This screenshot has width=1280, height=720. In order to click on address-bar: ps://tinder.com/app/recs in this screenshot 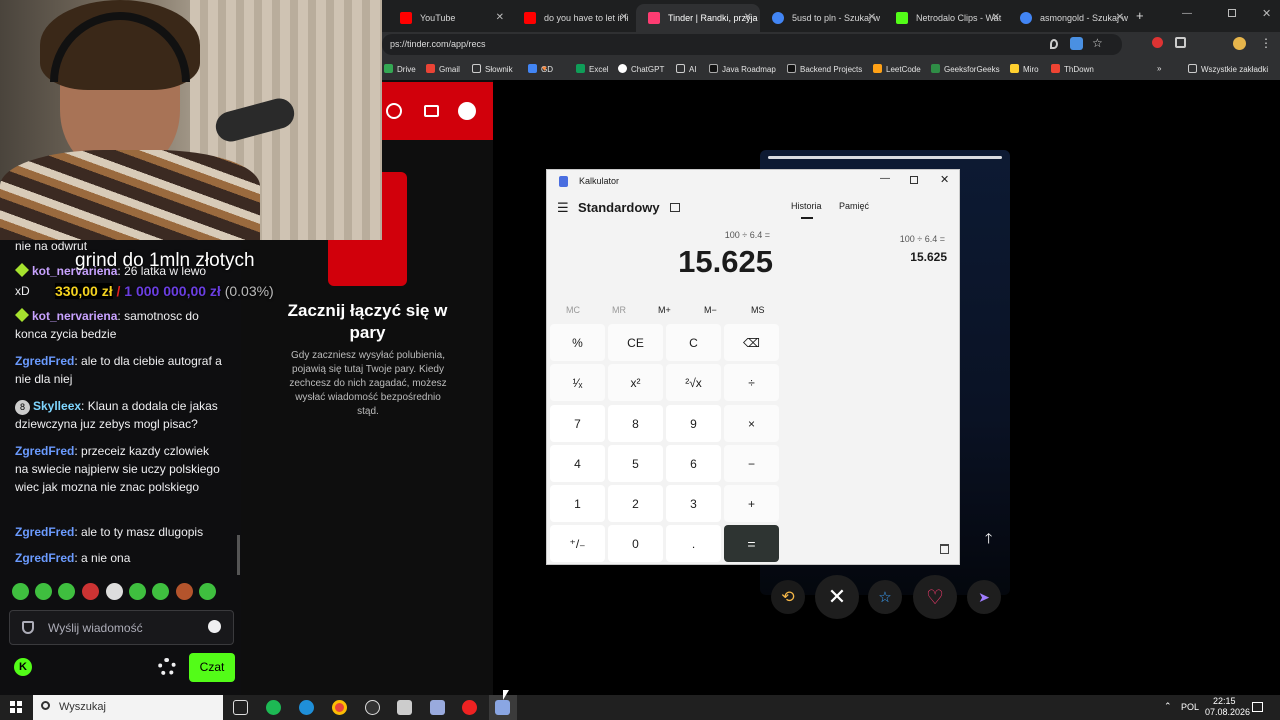, I will do `click(752, 44)`.